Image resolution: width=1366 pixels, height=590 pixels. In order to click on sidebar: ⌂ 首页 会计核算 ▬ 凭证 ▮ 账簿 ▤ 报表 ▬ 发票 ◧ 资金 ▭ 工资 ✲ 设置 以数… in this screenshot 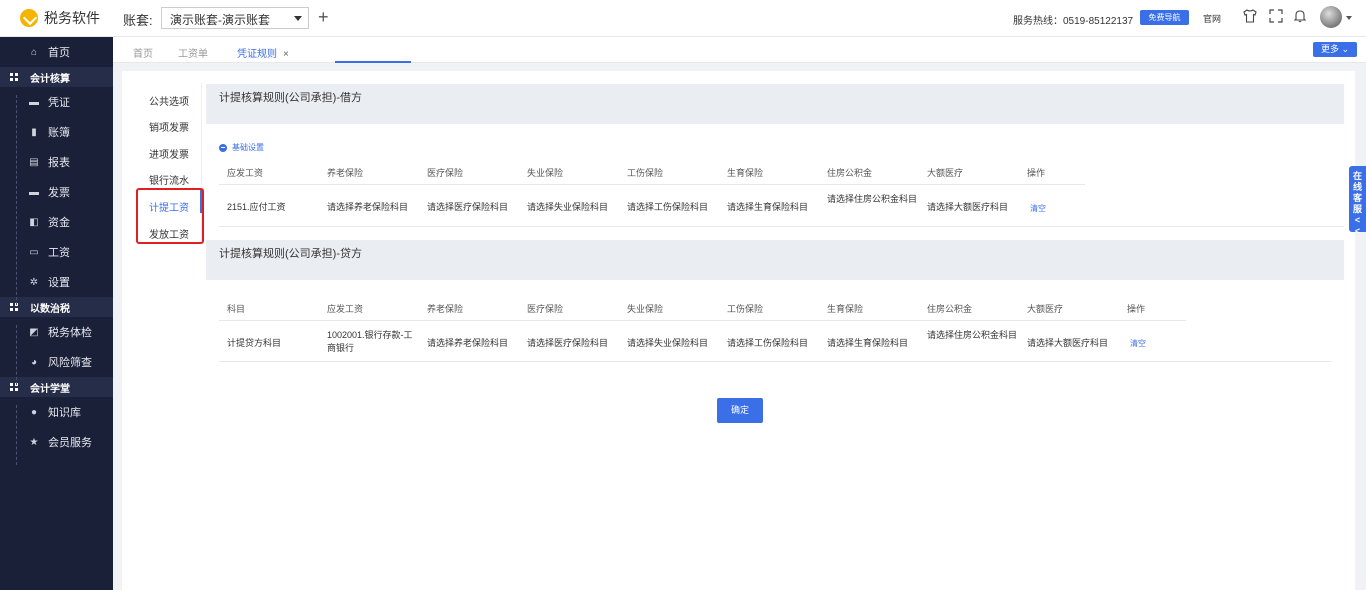, I will do `click(56, 313)`.